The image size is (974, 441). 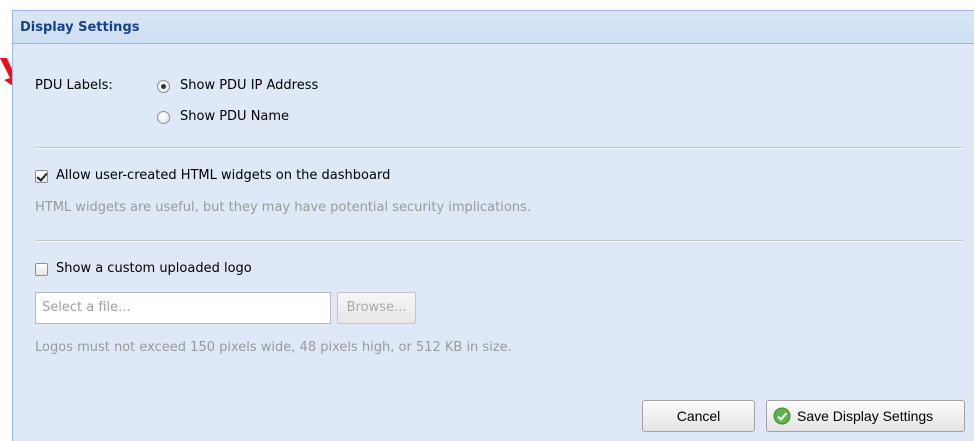 I want to click on custom-logo-checkbox, so click(x=41, y=269).